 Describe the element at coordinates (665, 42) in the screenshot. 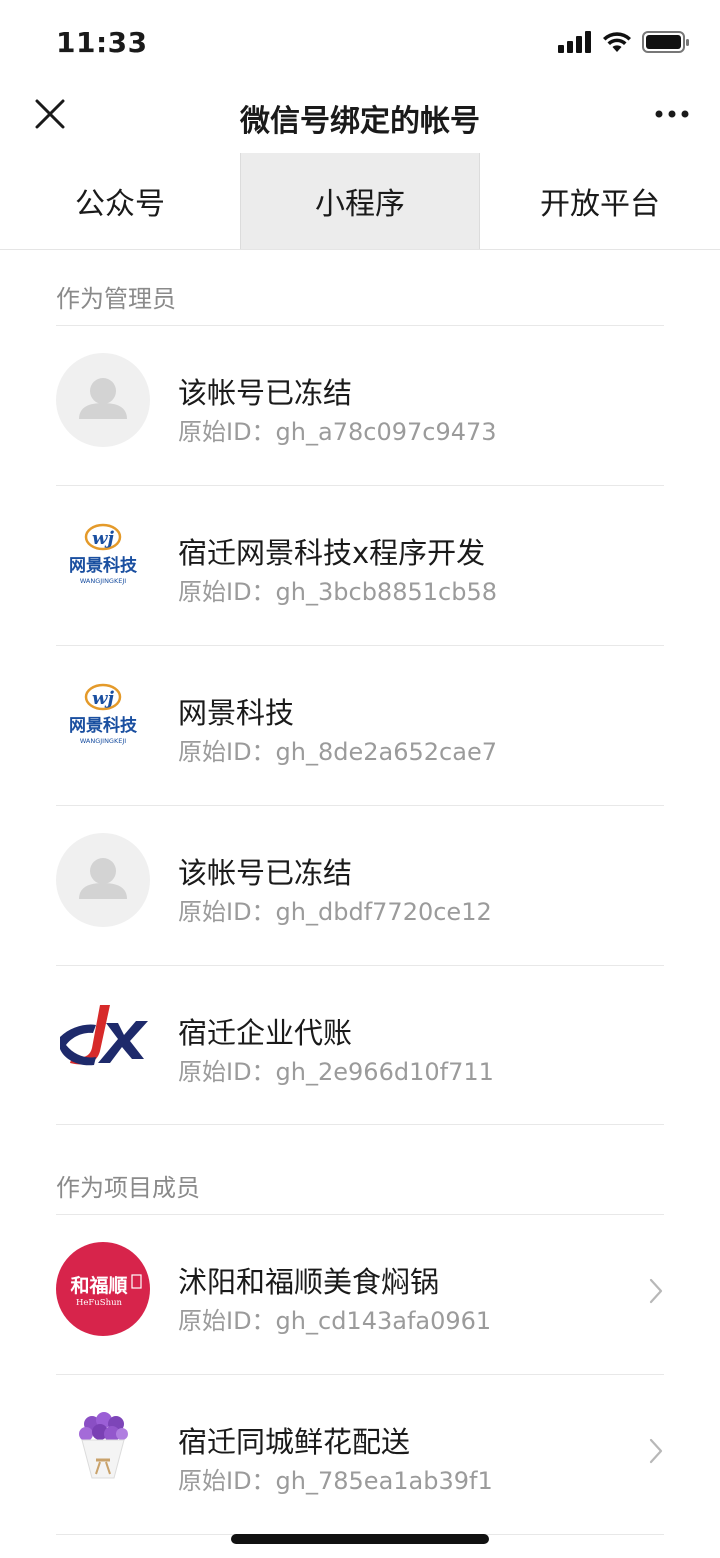

I see `battery-icon` at that location.